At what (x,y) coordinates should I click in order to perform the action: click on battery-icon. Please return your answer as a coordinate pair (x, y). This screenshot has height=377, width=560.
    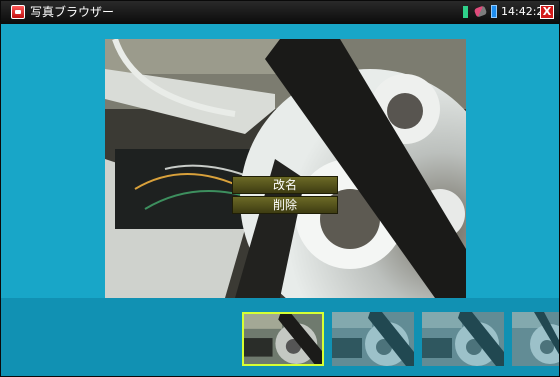
    Looking at the image, I should click on (494, 11).